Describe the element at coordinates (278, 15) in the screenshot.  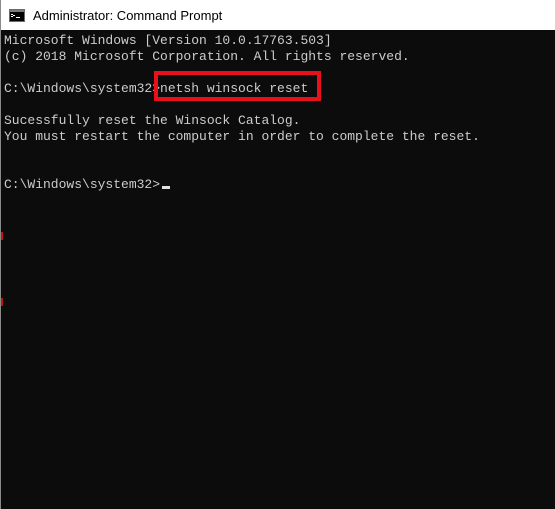
I see `title-bar: Administrator: Command Prompt` at that location.